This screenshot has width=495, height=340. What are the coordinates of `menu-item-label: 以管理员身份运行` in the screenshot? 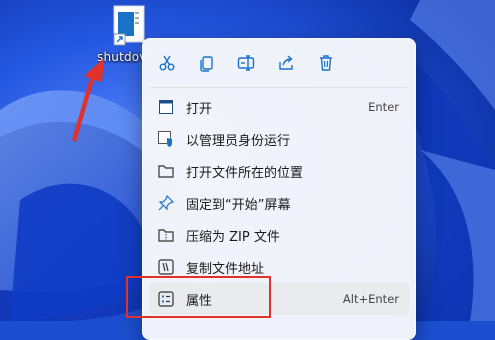 It's located at (238, 141).